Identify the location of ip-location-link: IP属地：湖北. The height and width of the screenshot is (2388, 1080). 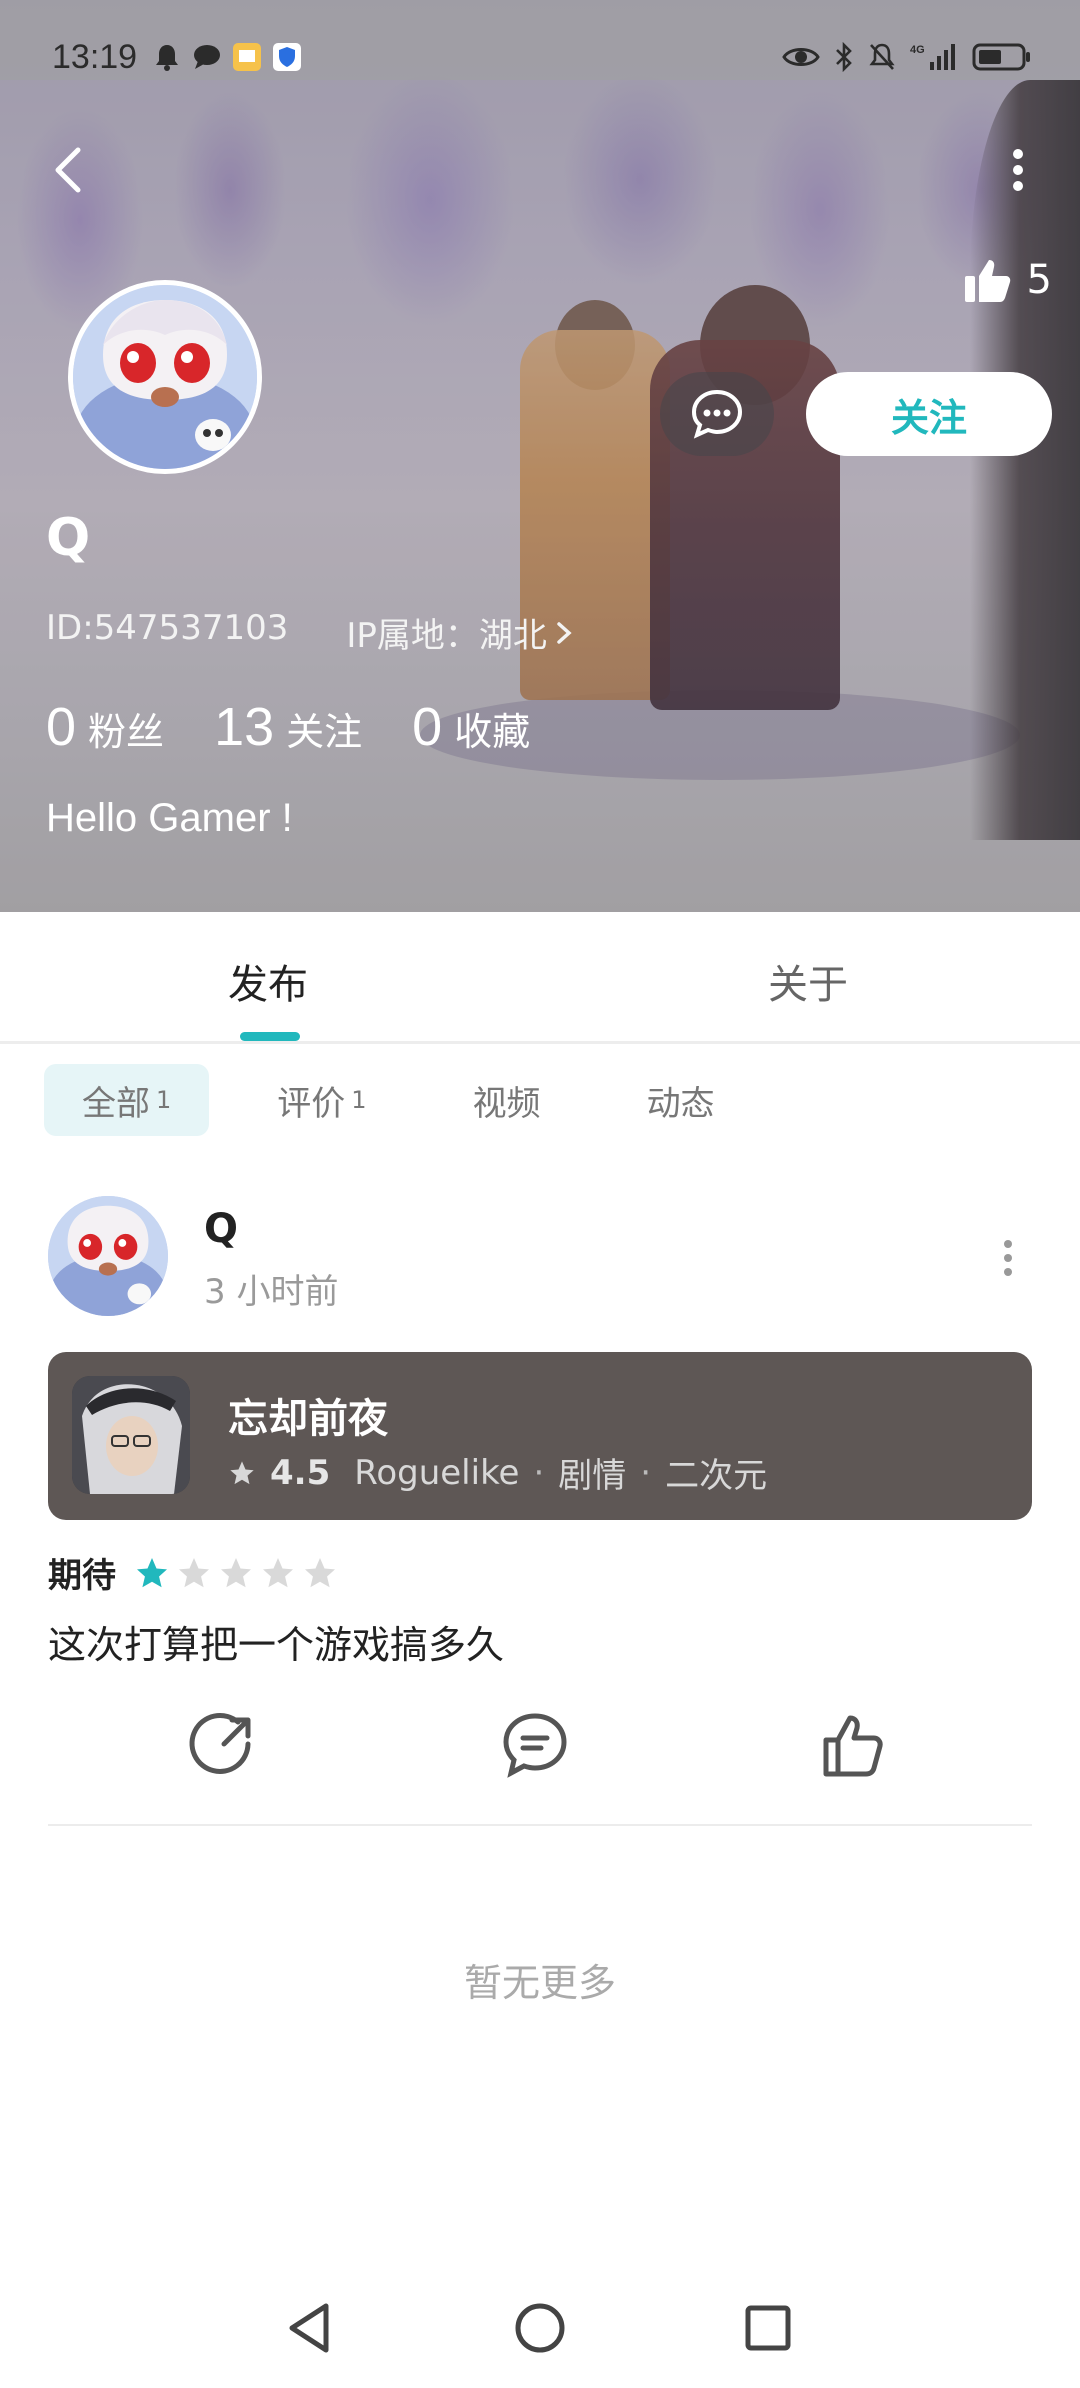
(460, 632).